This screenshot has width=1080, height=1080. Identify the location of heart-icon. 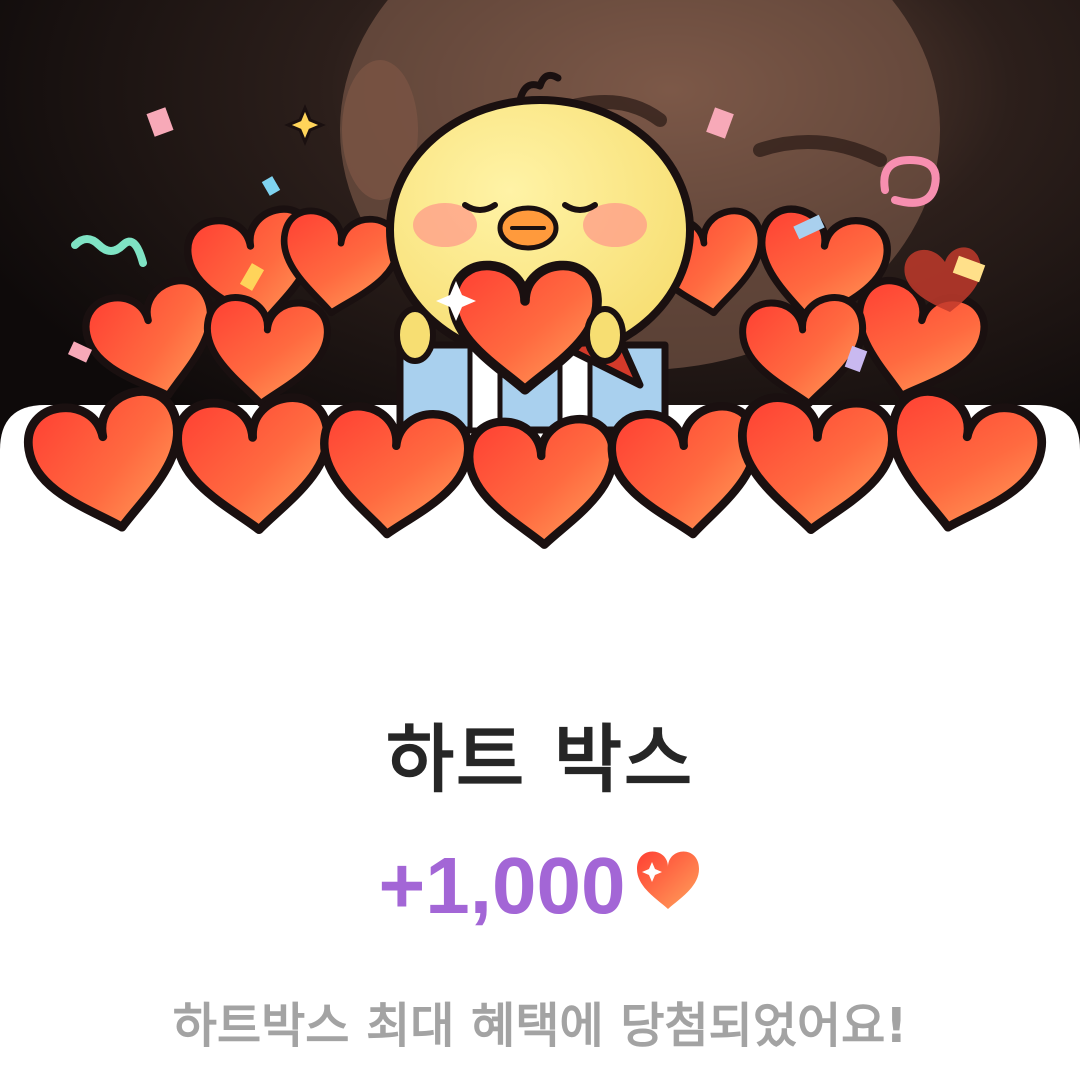
(668, 880).